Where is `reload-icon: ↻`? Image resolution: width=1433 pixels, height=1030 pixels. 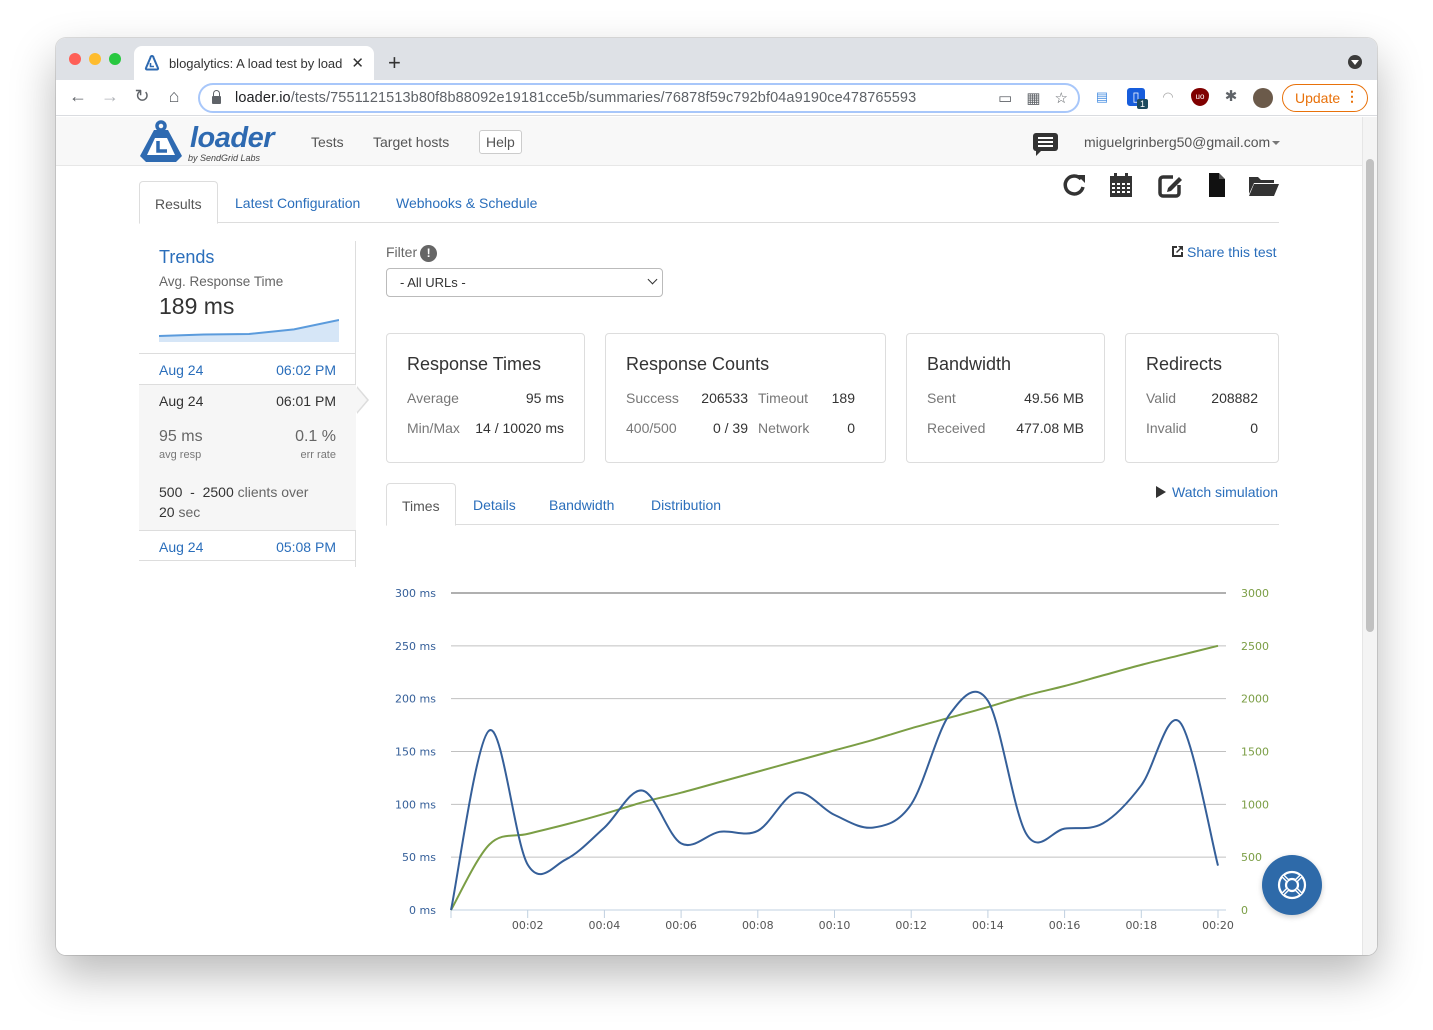 reload-icon: ↻ is located at coordinates (142, 96).